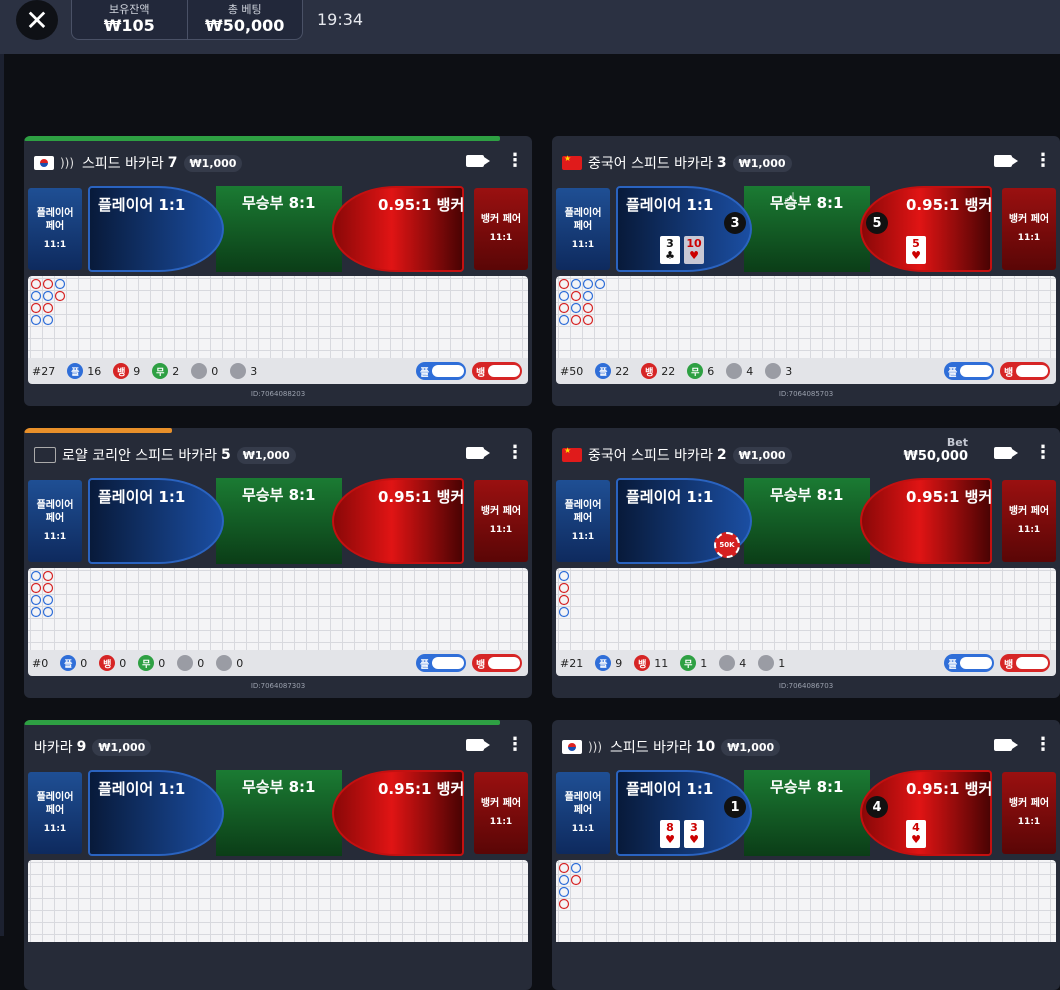  I want to click on round-count: #50, so click(571, 371).